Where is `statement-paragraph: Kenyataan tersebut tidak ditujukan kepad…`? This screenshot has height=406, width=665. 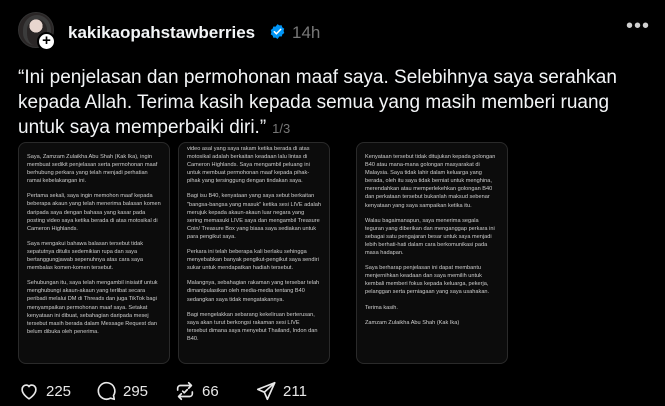 statement-paragraph: Kenyataan tersebut tidak ditujukan kepad… is located at coordinates (430, 181).